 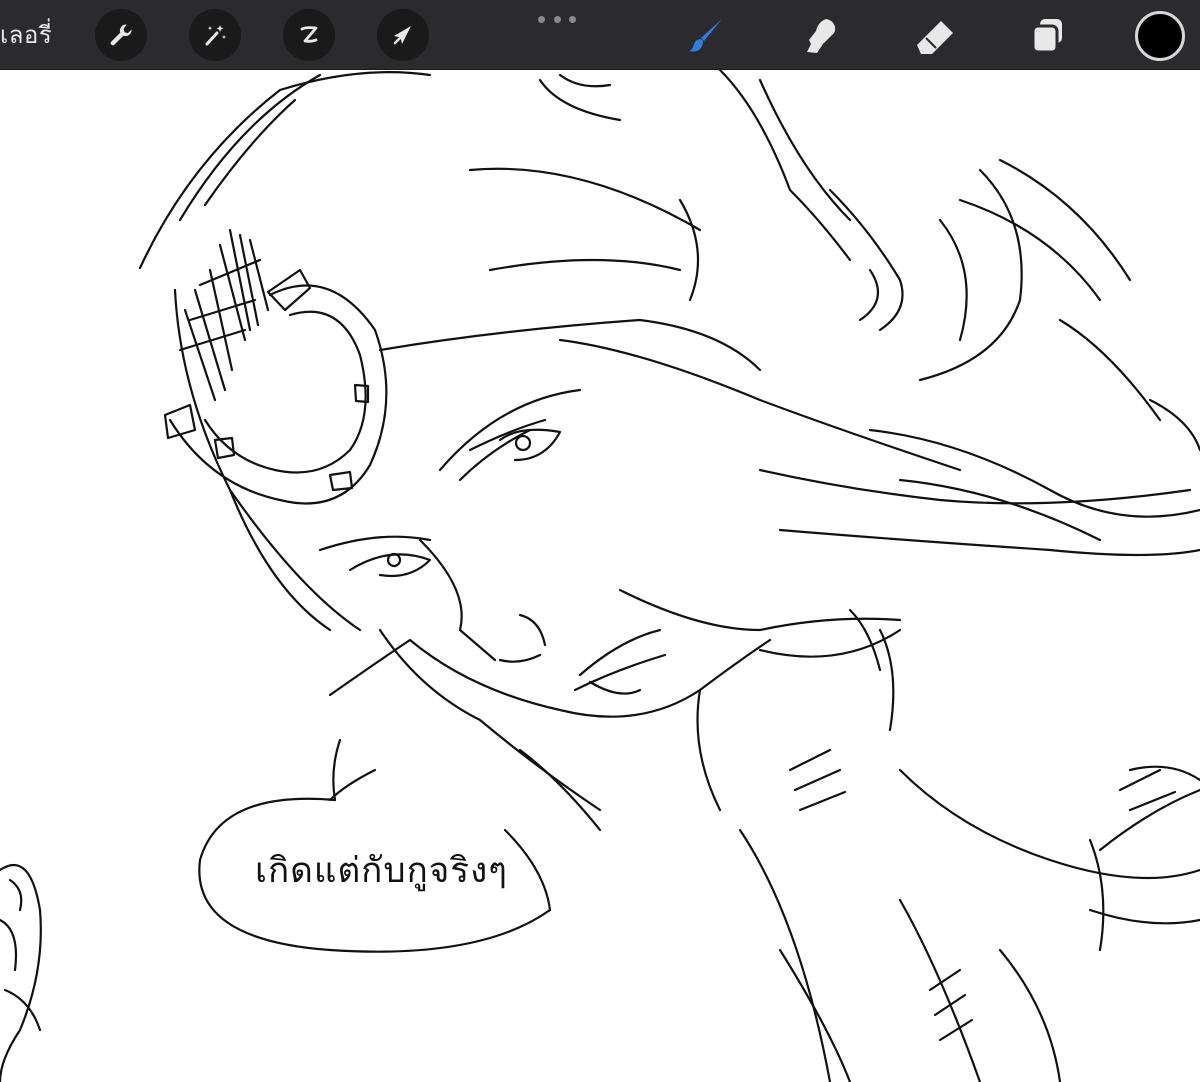 I want to click on wrench-icon, so click(x=121, y=35).